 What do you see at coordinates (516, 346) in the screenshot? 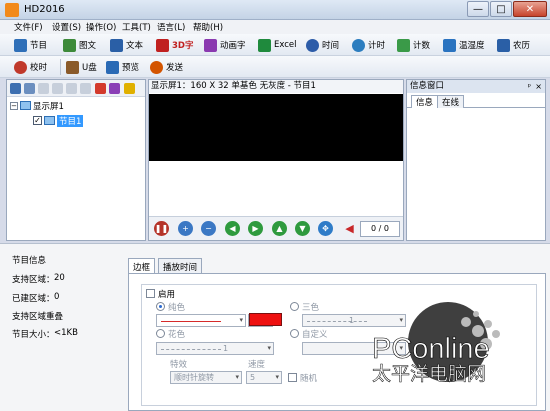
I see `watermark-domain: .com.cn` at bounding box center [516, 346].